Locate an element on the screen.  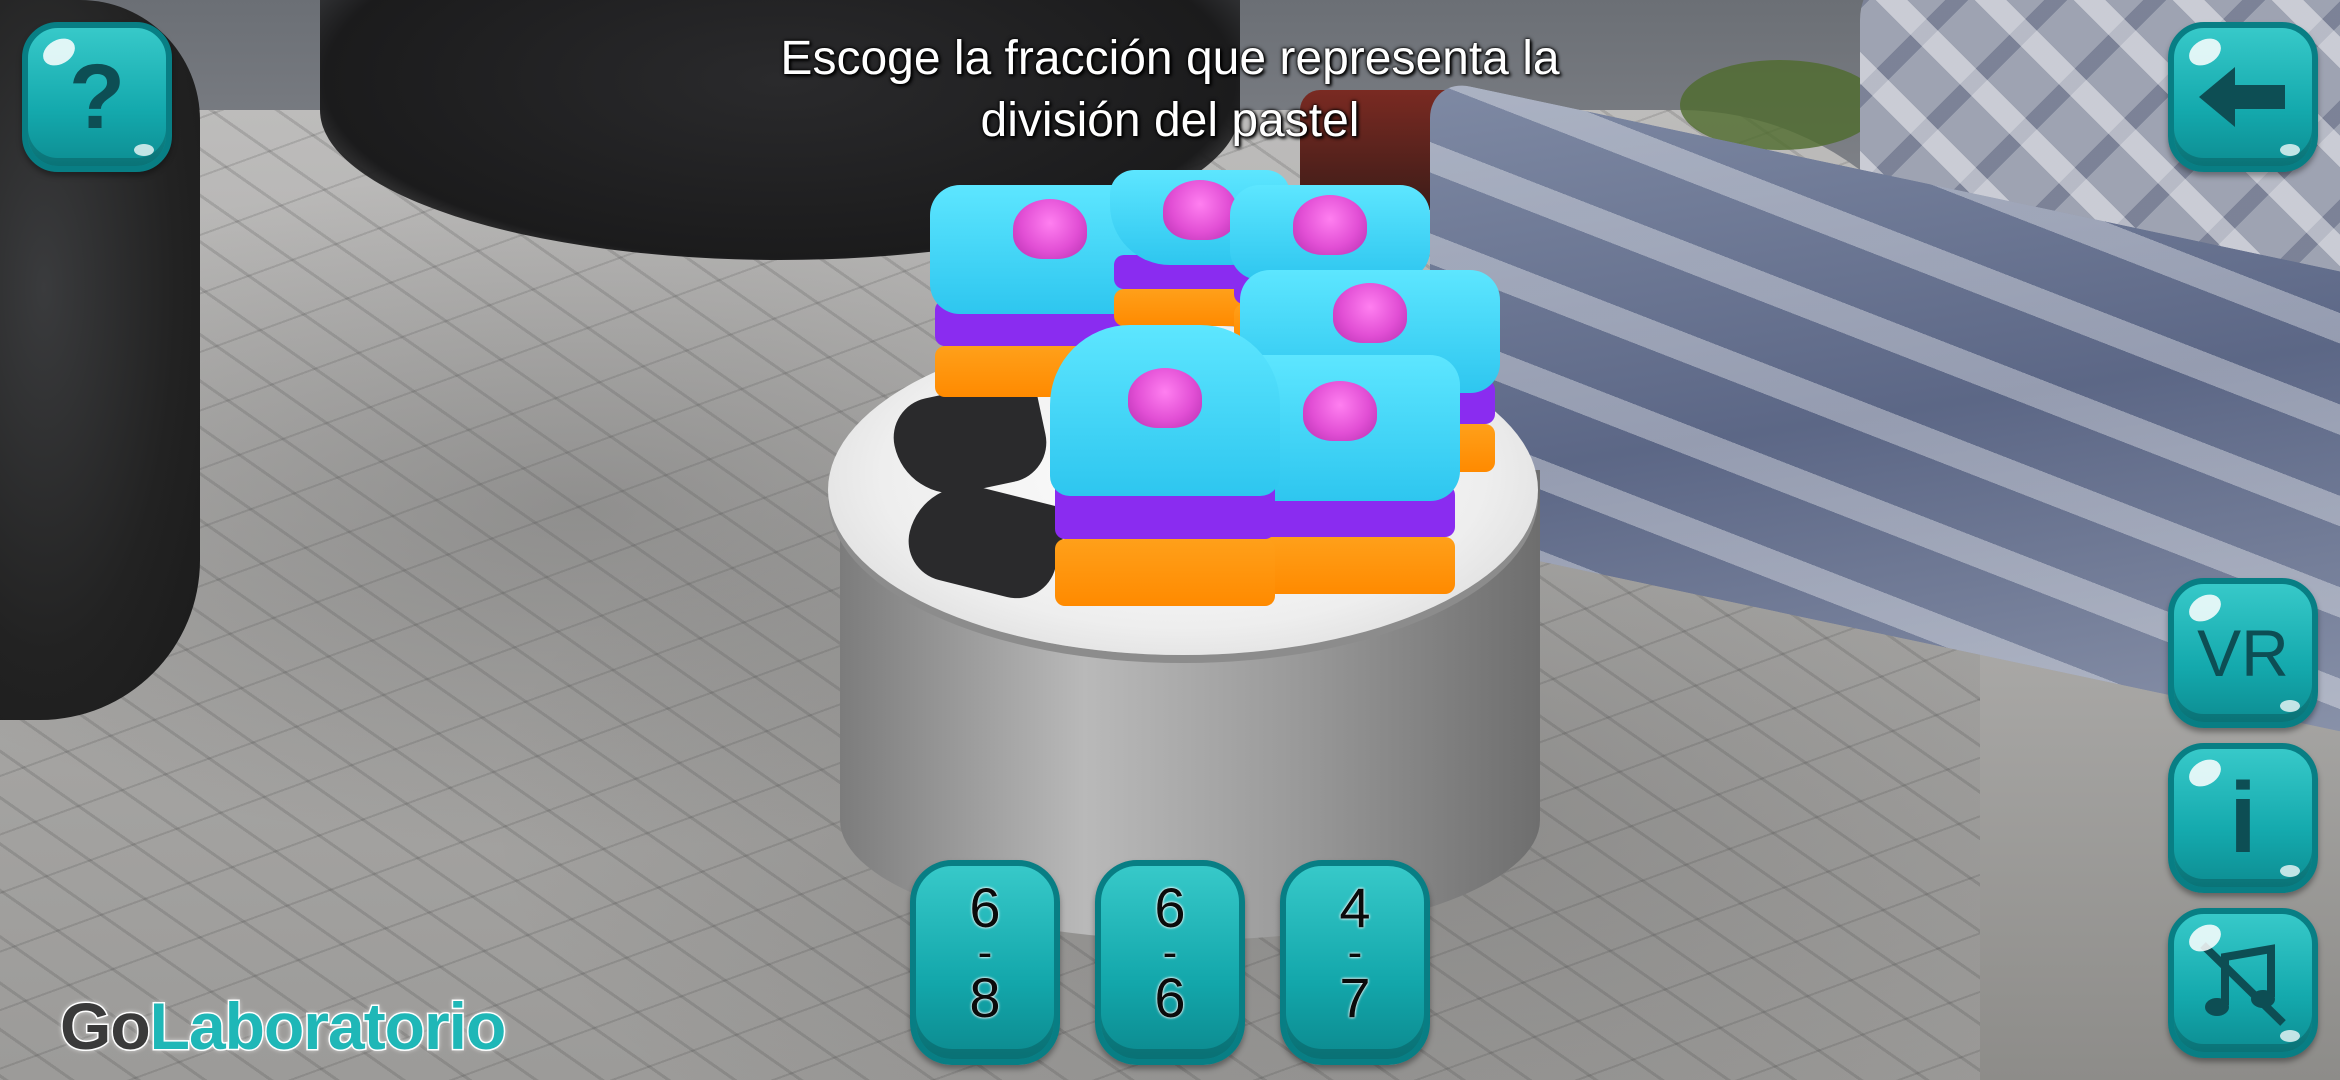
vr-label: VR is located at coordinates (2243, 653).